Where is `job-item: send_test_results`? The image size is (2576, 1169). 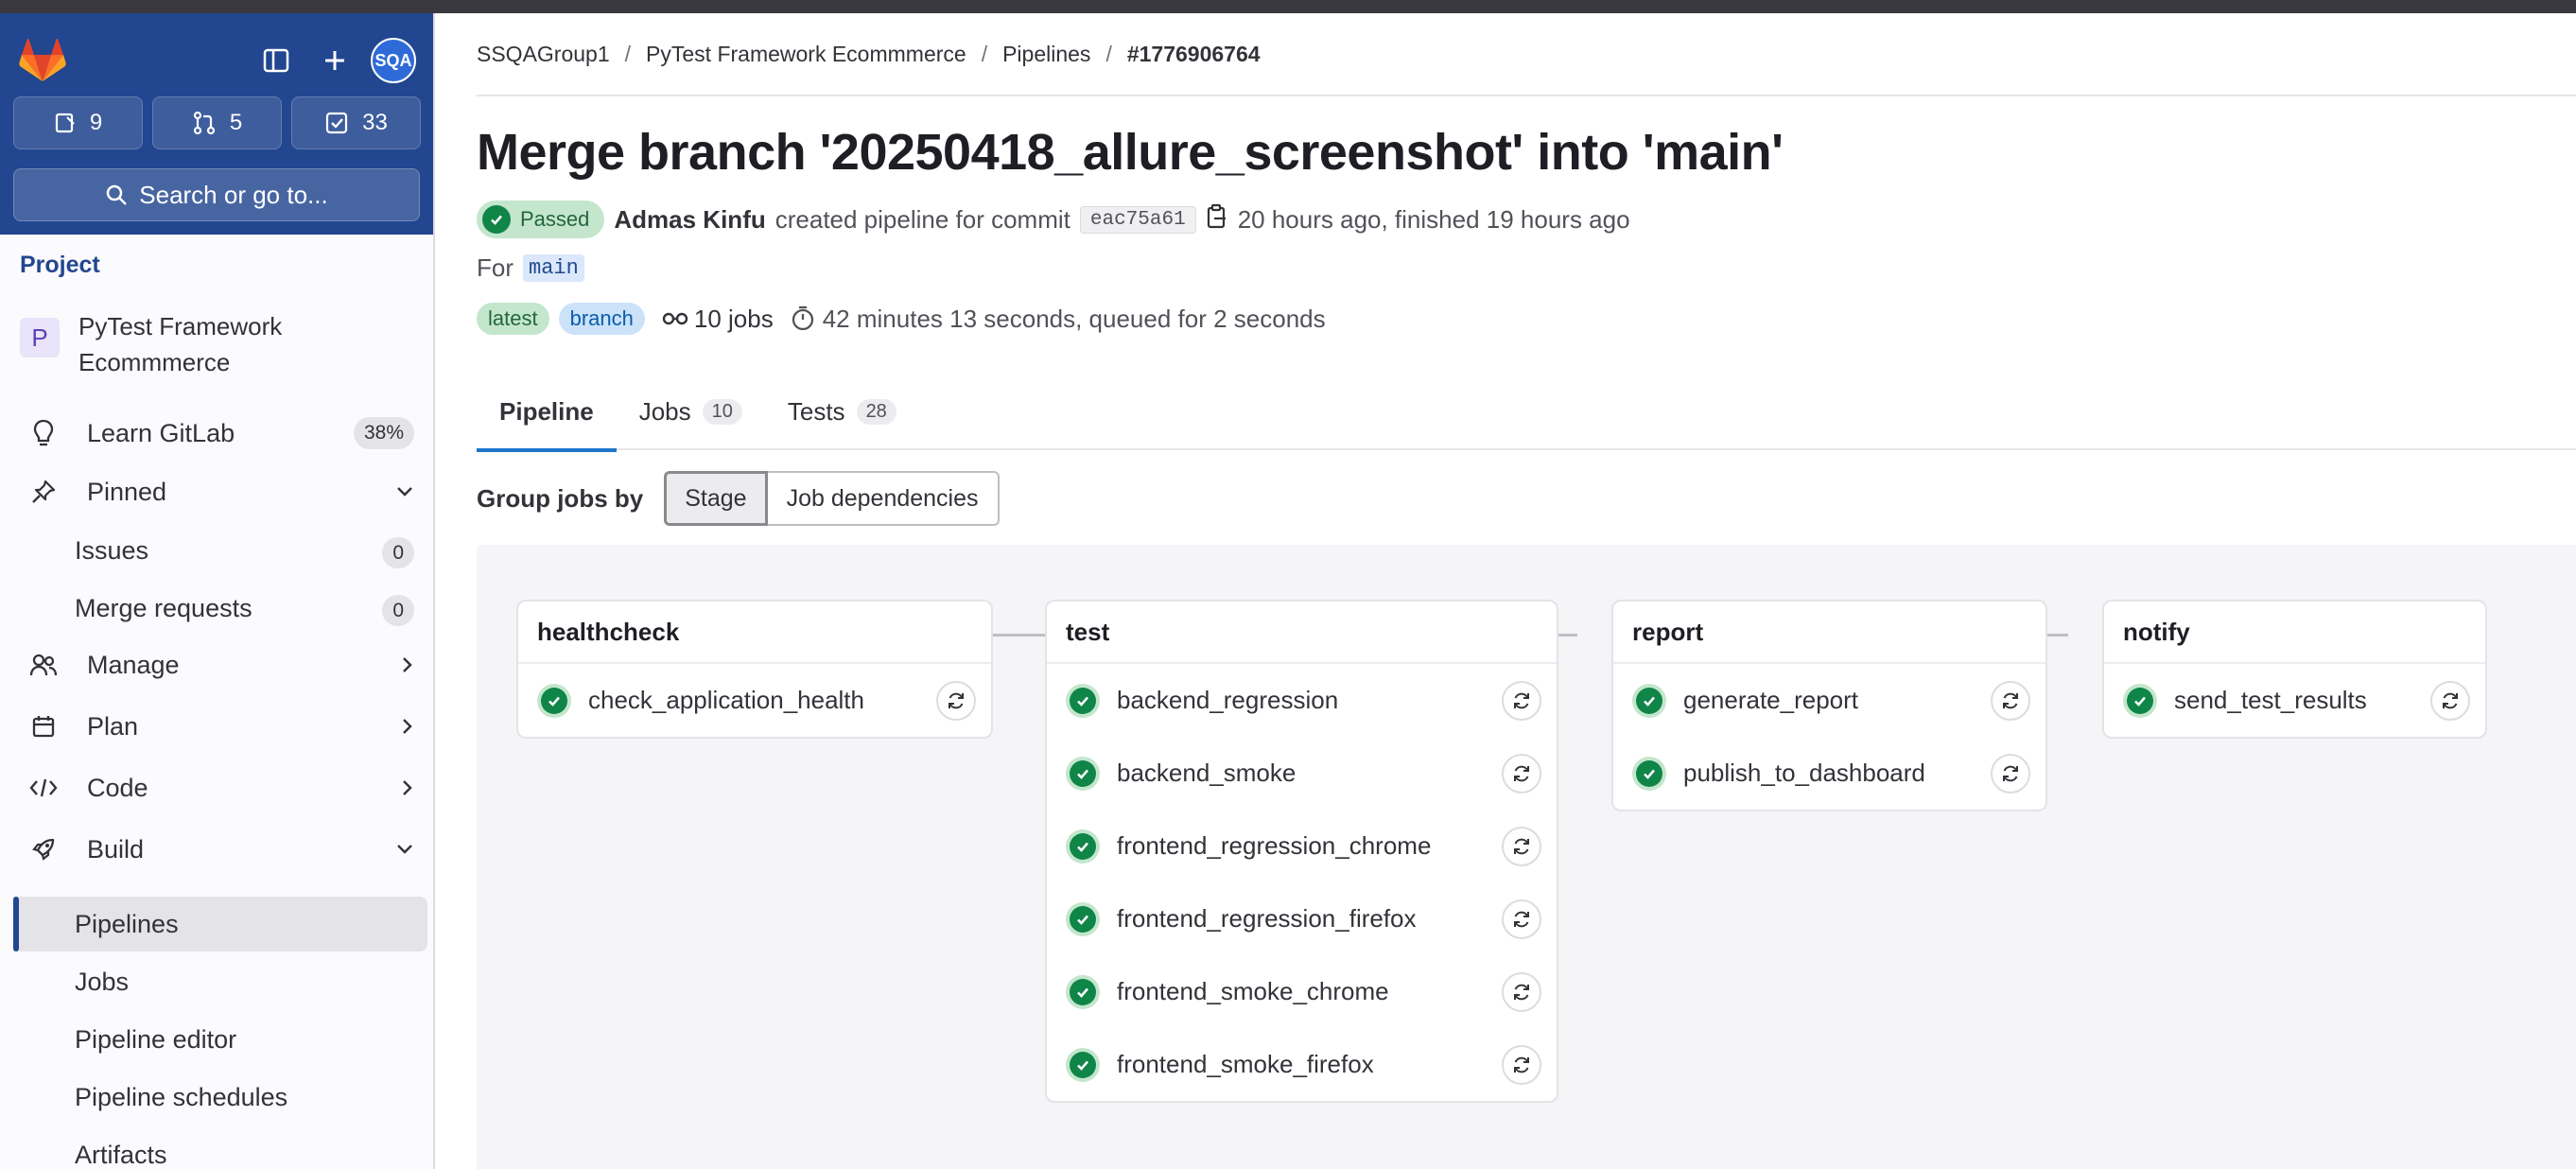
job-item: send_test_results is located at coordinates (2294, 700).